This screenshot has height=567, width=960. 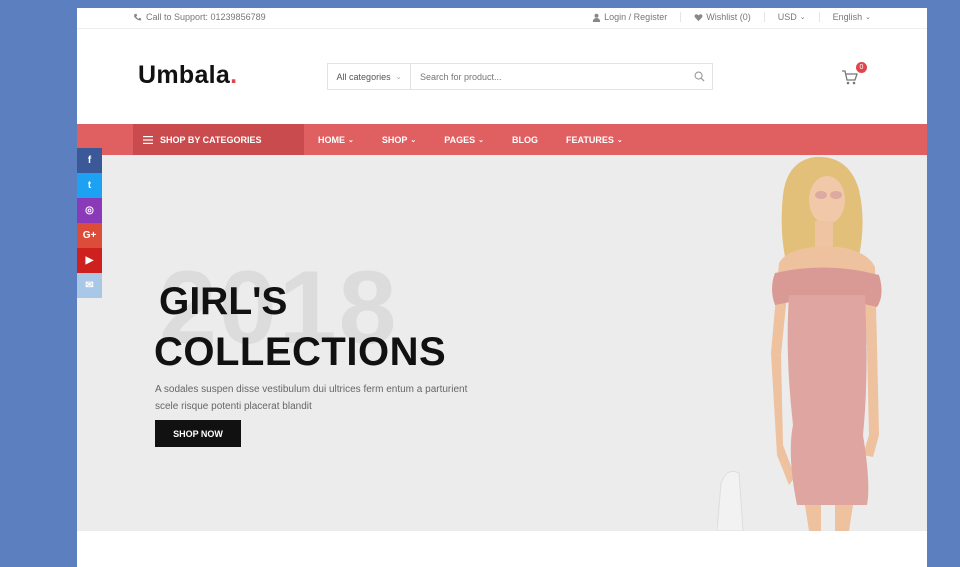 I want to click on nav-item-label: HOME, so click(x=331, y=139).